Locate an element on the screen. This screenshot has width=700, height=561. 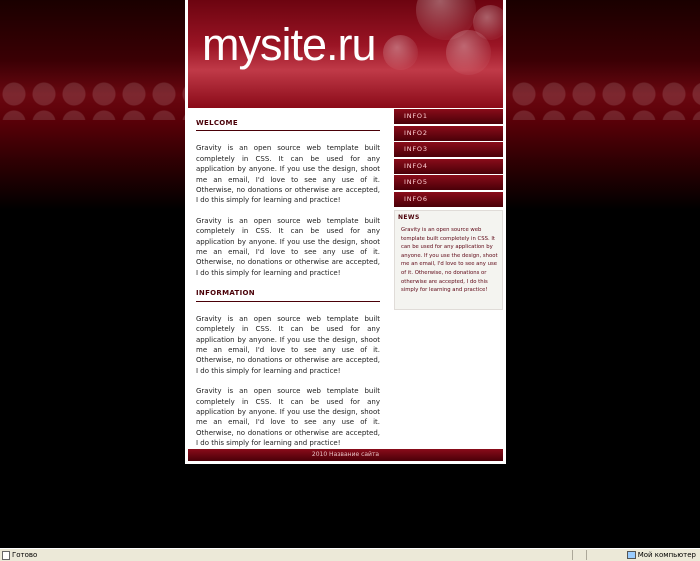
page-icon is located at coordinates (6, 555).